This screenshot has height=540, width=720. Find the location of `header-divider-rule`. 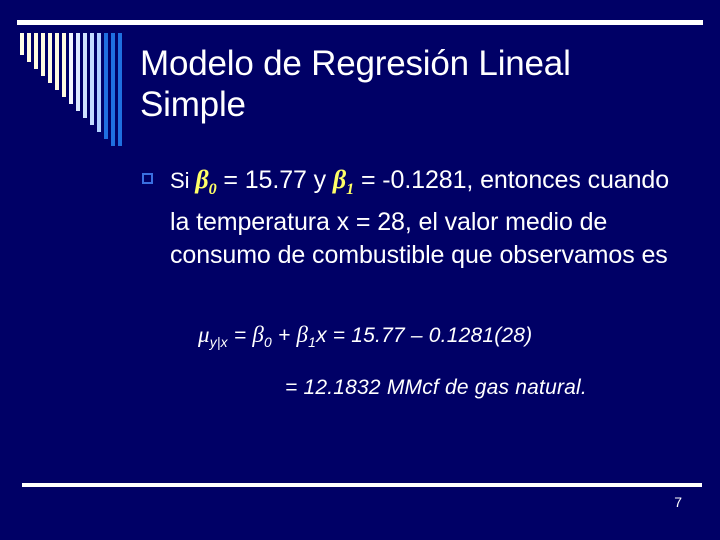

header-divider-rule is located at coordinates (360, 22).